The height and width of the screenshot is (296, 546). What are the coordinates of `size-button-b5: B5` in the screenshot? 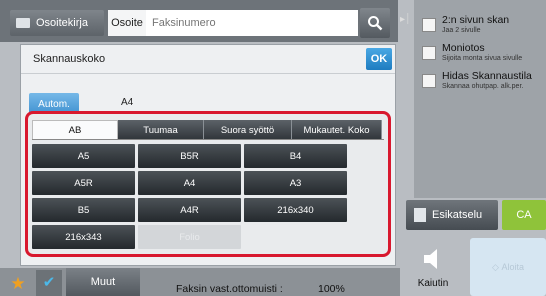 It's located at (83, 210).